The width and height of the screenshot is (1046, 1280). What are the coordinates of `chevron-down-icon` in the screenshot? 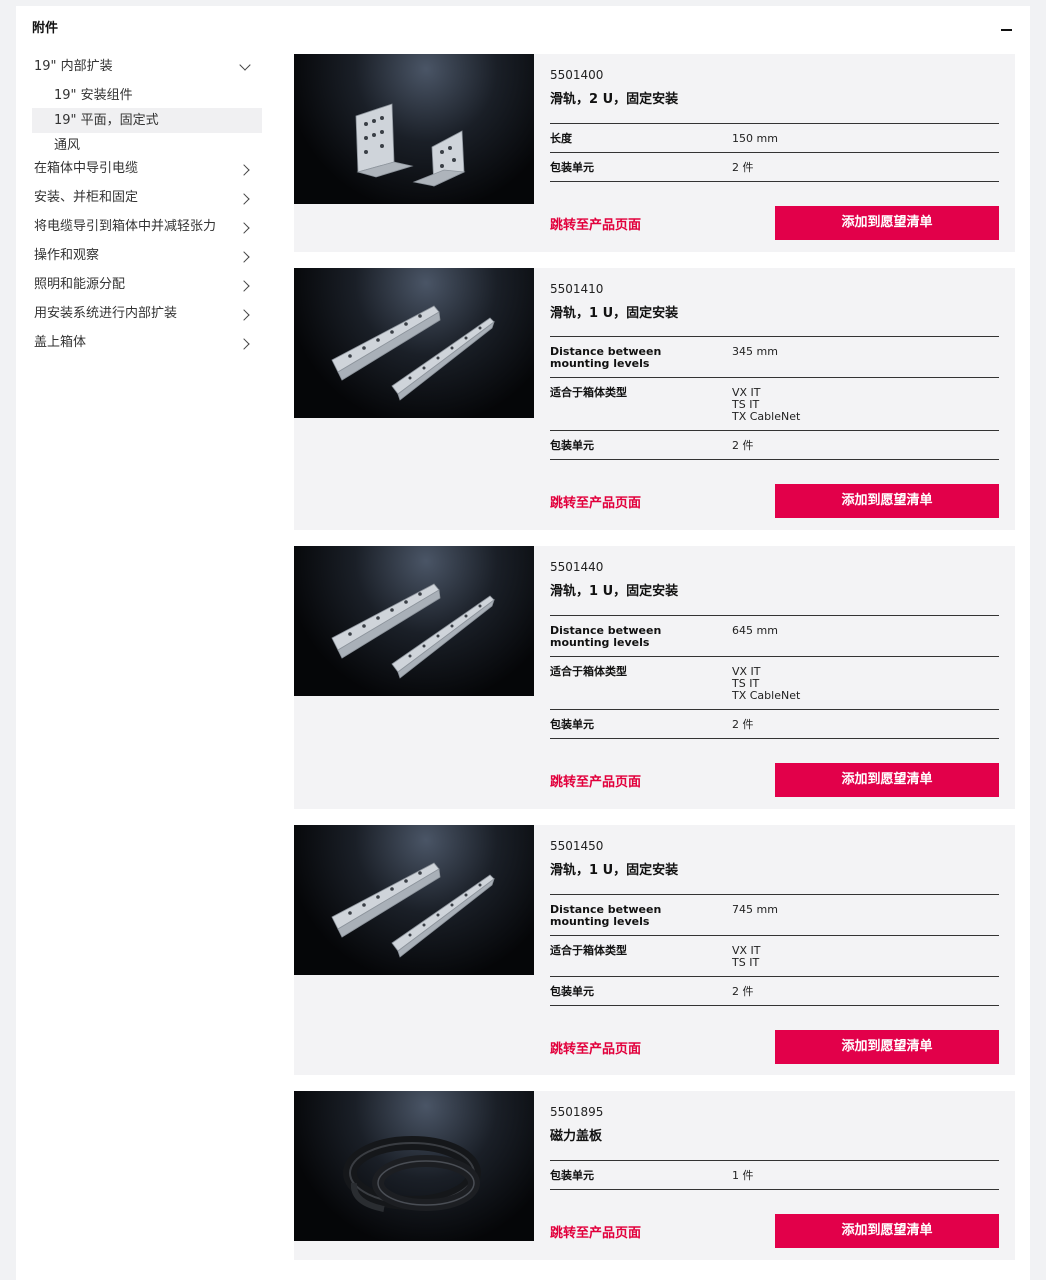 It's located at (245, 68).